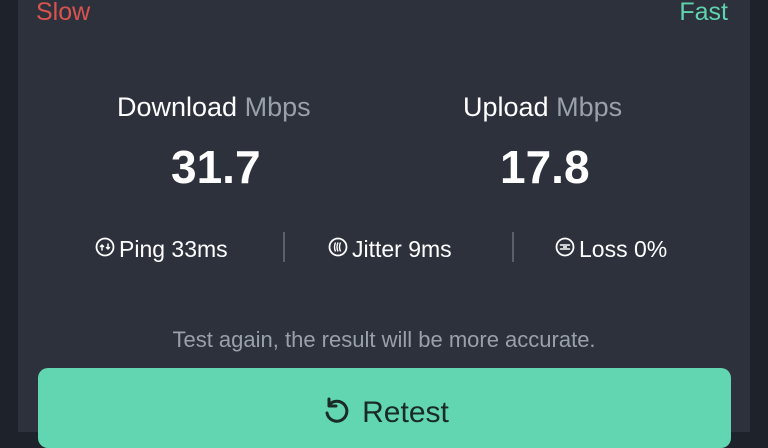 The width and height of the screenshot is (768, 448). I want to click on download-title: Download Mbps, so click(214, 107).